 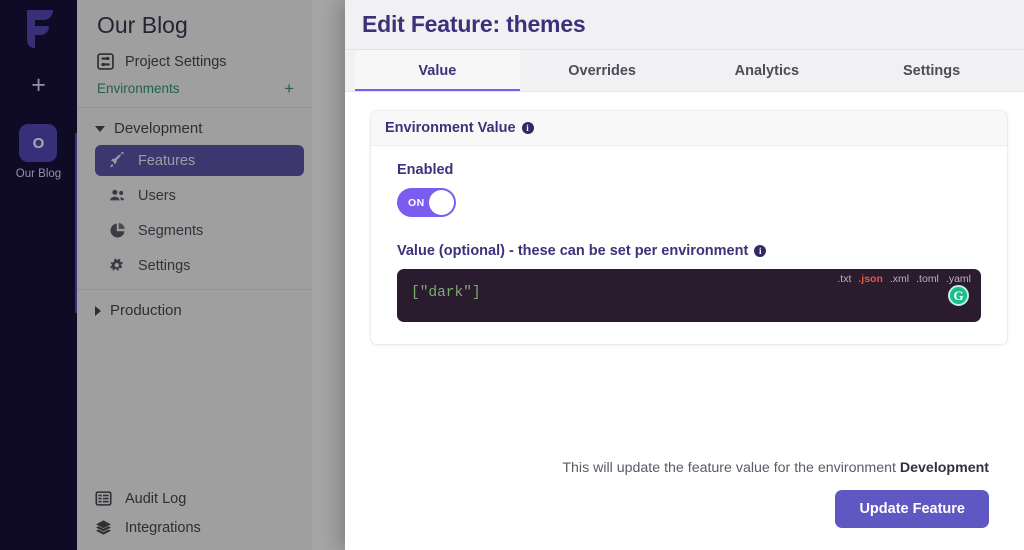 I want to click on chevron-down-icon, so click(x=100, y=128).